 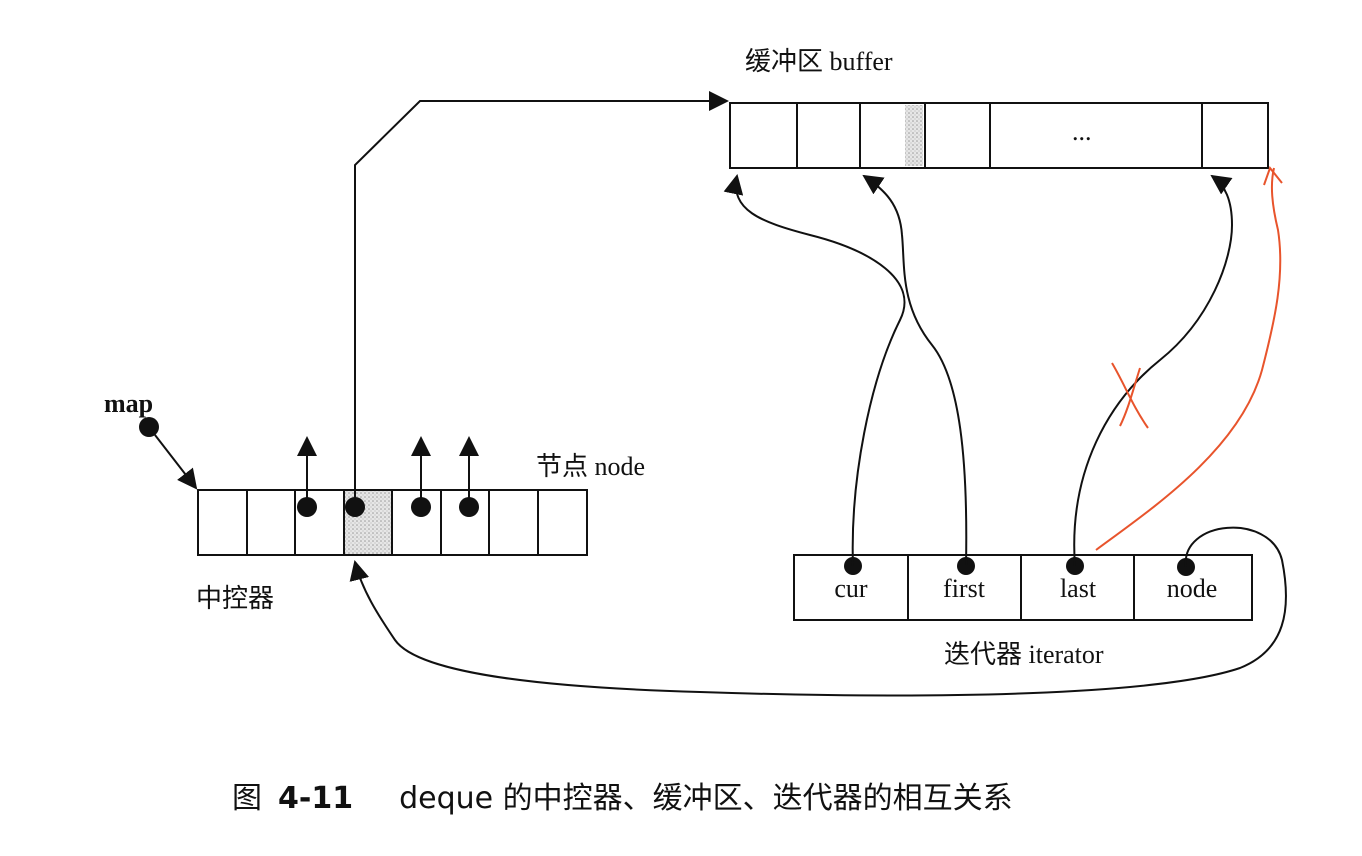 What do you see at coordinates (1024, 654) in the screenshot?
I see `iterator-label: 迭代器 iterator` at bounding box center [1024, 654].